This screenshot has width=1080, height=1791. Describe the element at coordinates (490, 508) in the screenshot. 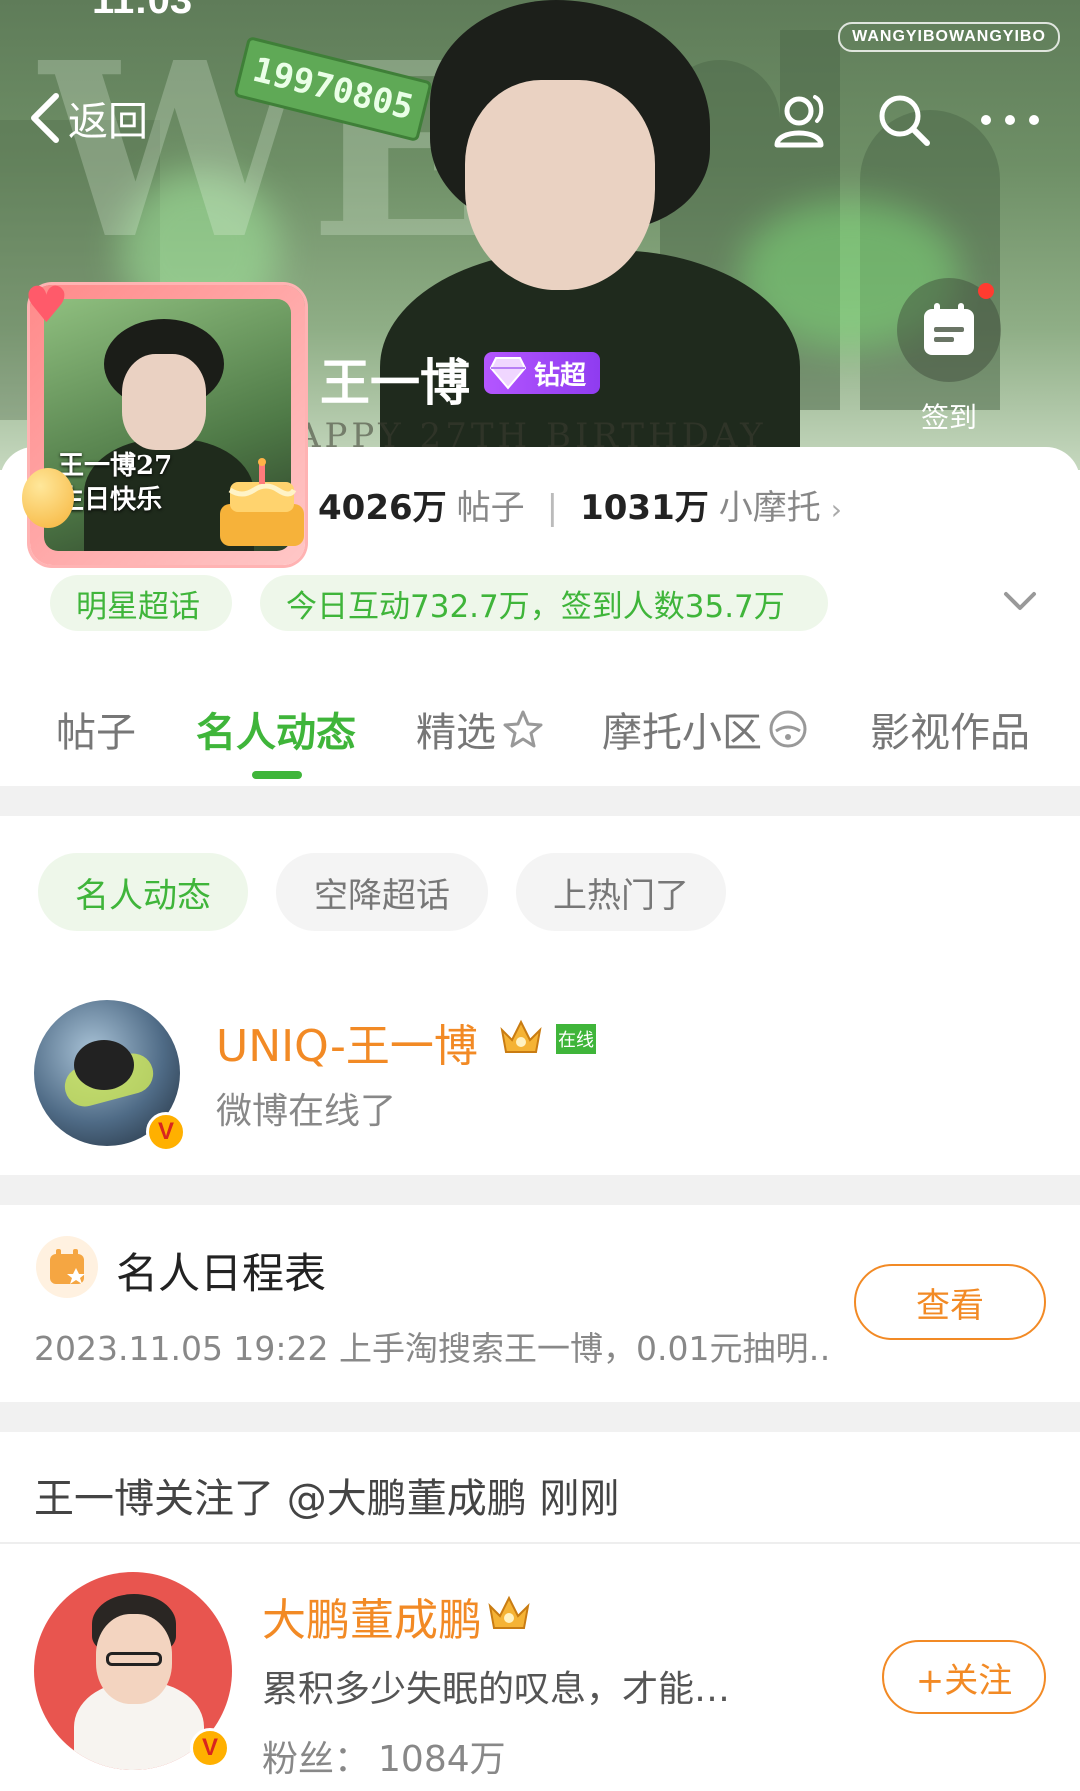

I see `posts-label: 帖子` at that location.